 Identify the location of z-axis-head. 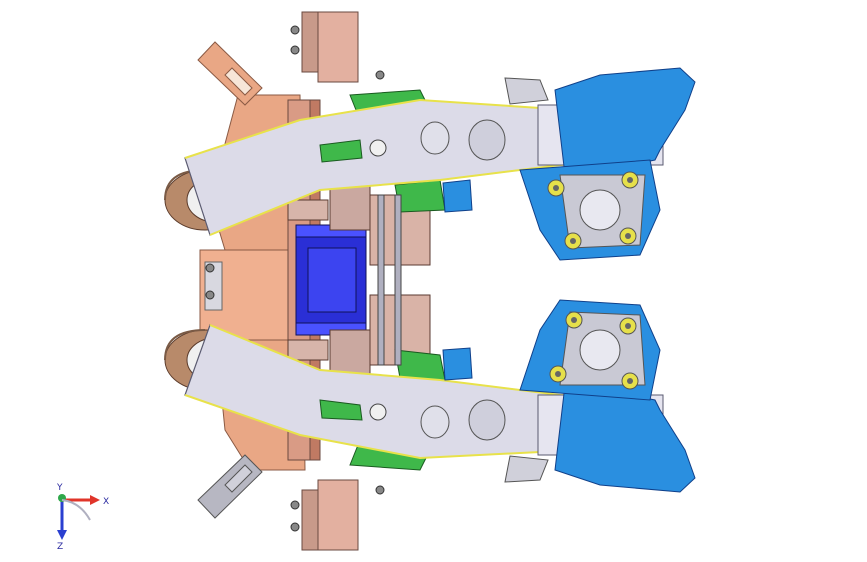
(62, 535).